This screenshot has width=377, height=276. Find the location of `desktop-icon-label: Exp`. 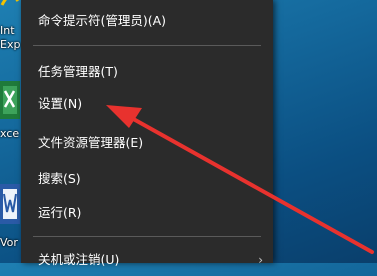

desktop-icon-label: Exp is located at coordinates (10, 44).